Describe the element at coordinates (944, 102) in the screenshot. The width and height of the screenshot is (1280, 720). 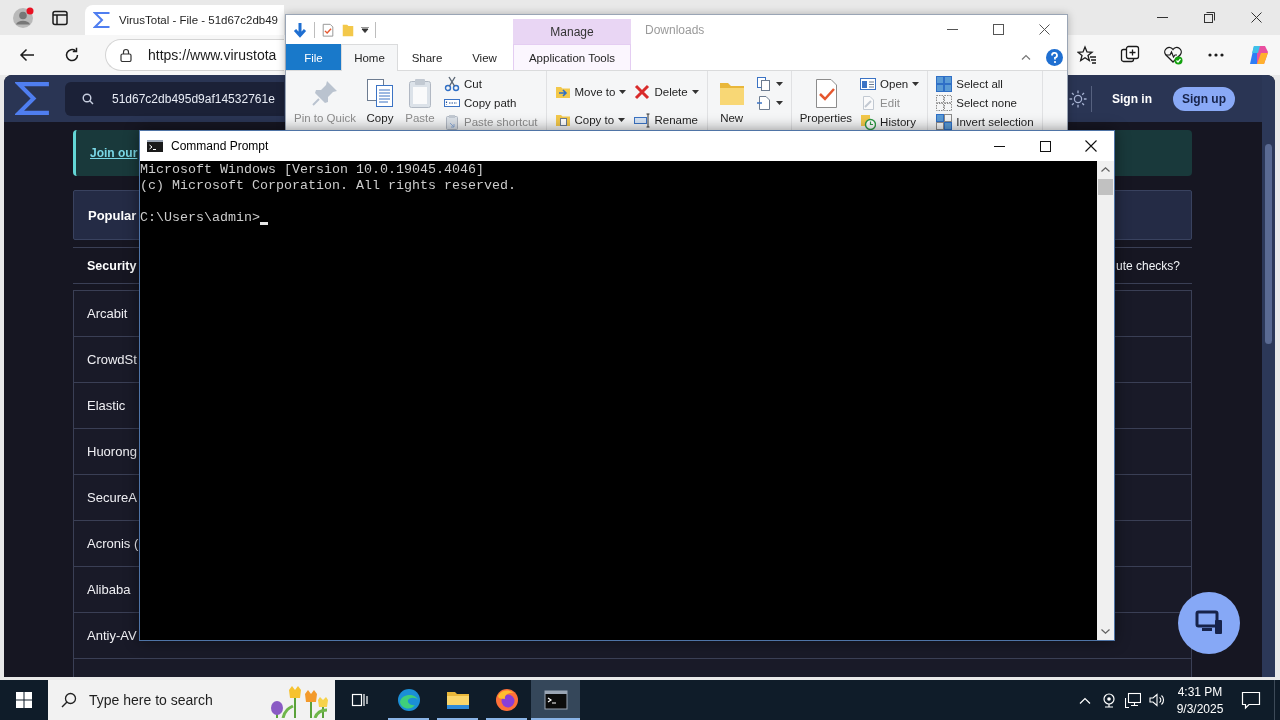
I see `dashed-squares-icon` at that location.